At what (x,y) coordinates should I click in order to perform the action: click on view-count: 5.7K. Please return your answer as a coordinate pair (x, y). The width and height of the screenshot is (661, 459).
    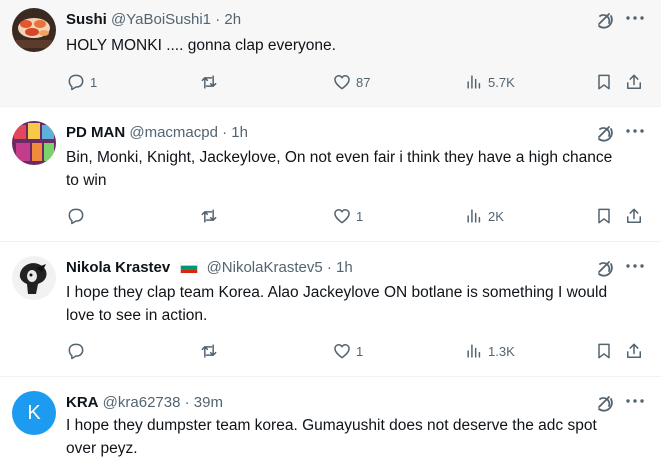
    Looking at the image, I should click on (501, 82).